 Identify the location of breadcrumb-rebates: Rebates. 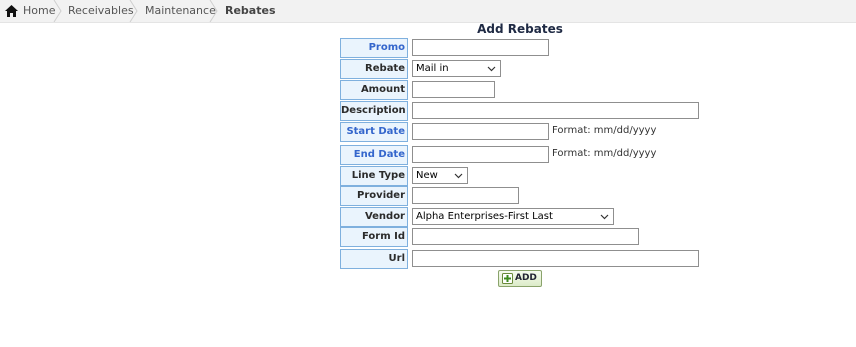
(250, 10).